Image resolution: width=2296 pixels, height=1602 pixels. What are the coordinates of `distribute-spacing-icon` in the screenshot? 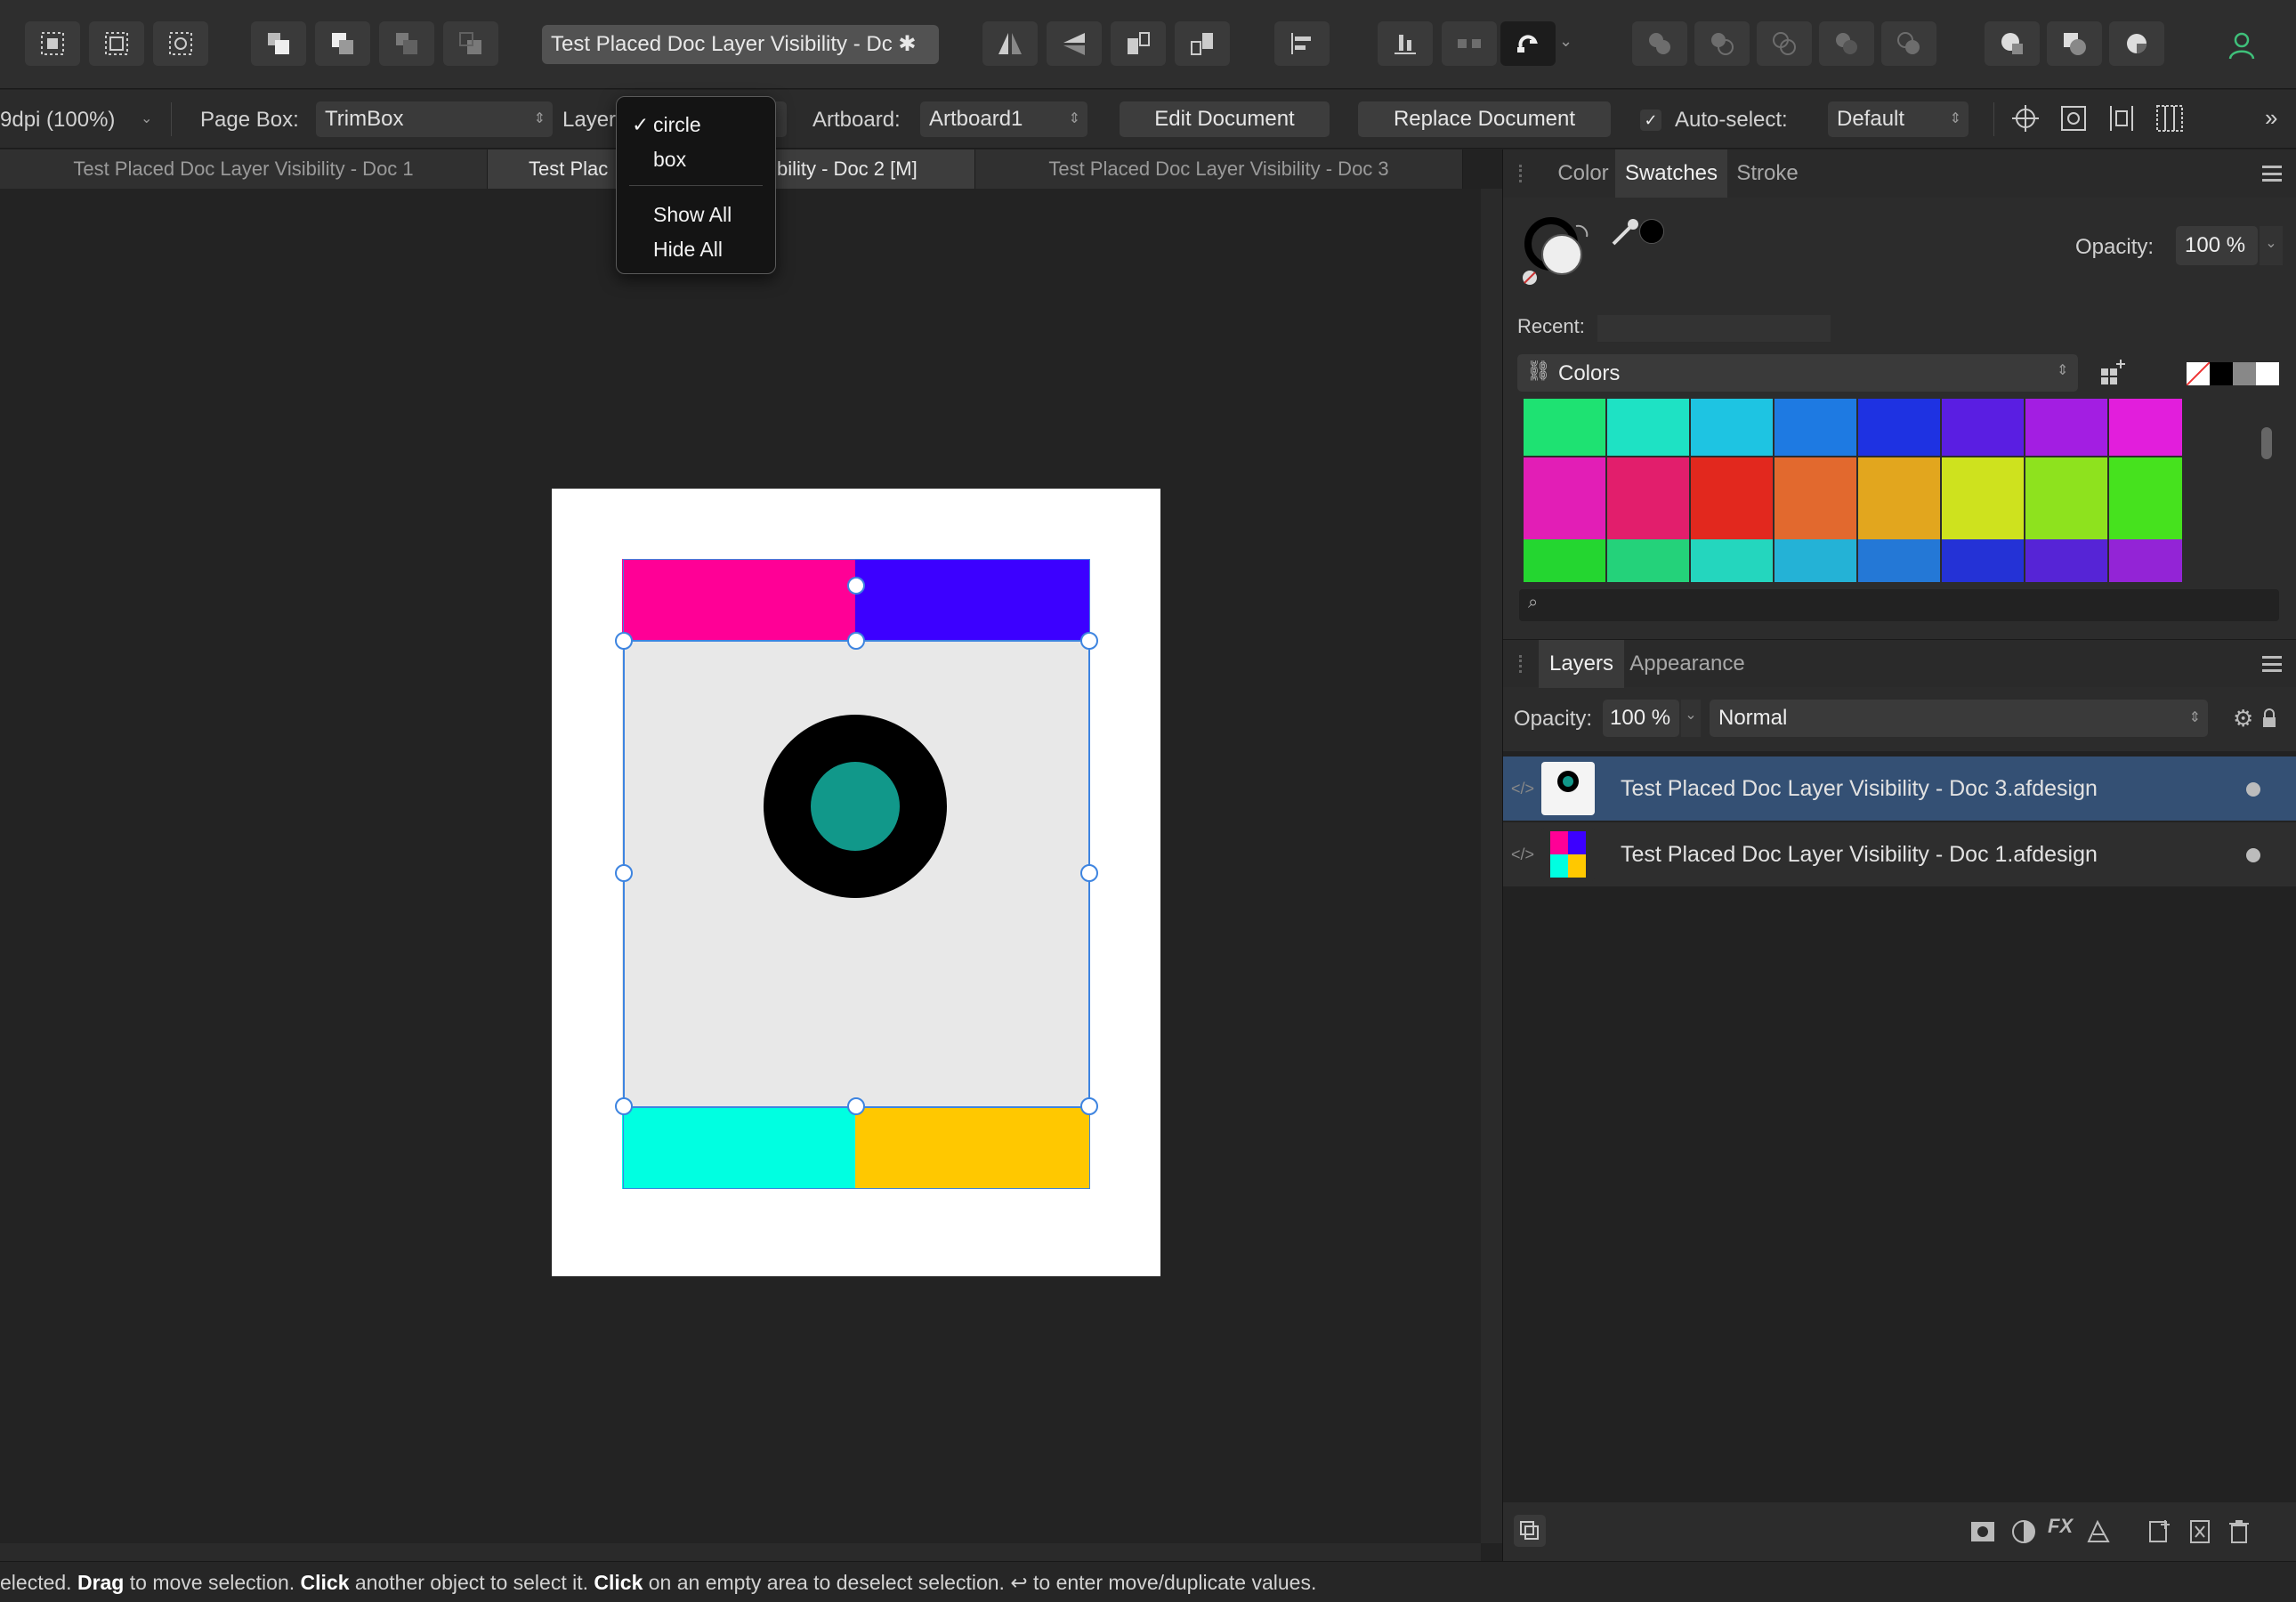 It's located at (2123, 119).